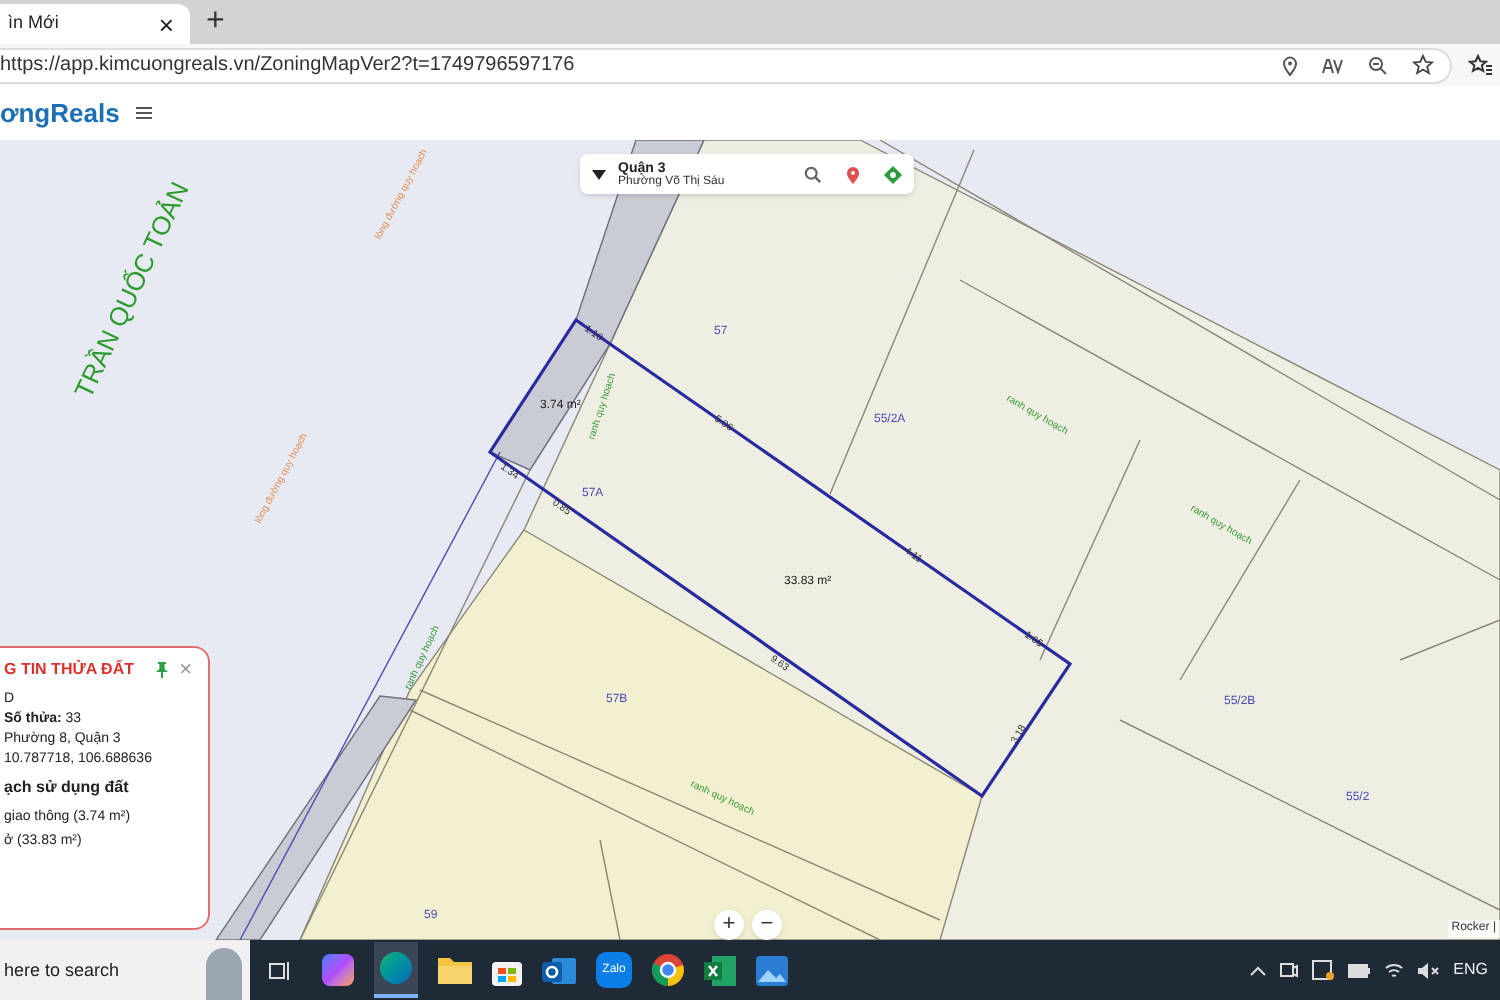 Image resolution: width=1500 pixels, height=1000 pixels. Describe the element at coordinates (668, 970) in the screenshot. I see `round-browser-icon` at that location.